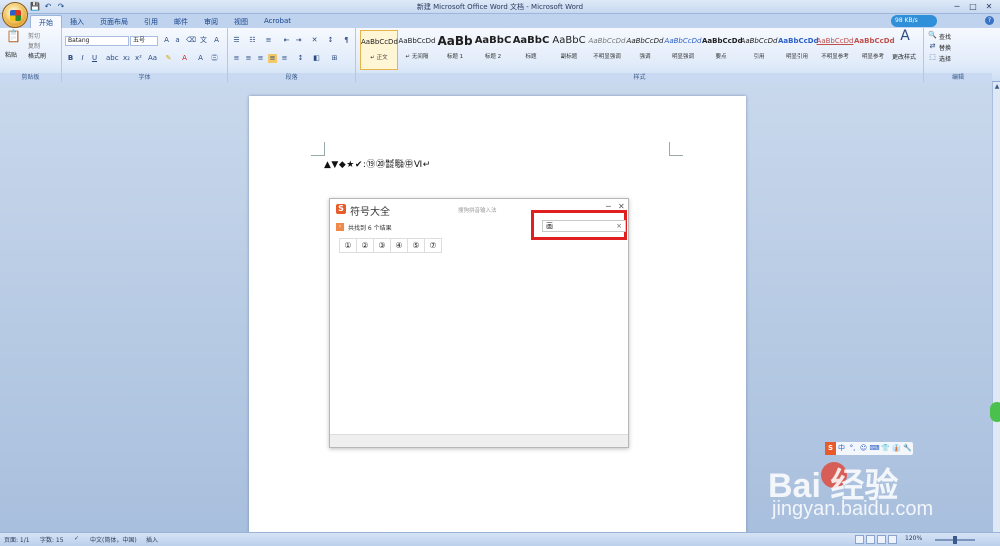  Describe the element at coordinates (645, 50) in the screenshot. I see `style-emphasis: AaBbCcDd 强调` at that location.